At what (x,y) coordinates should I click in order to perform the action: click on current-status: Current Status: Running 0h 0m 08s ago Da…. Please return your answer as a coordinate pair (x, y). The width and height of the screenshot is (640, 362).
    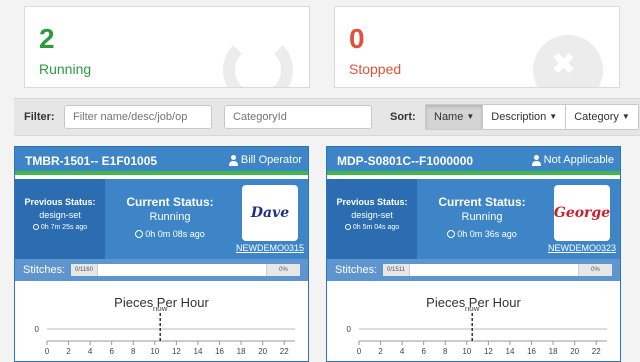
    Looking at the image, I should click on (206, 219).